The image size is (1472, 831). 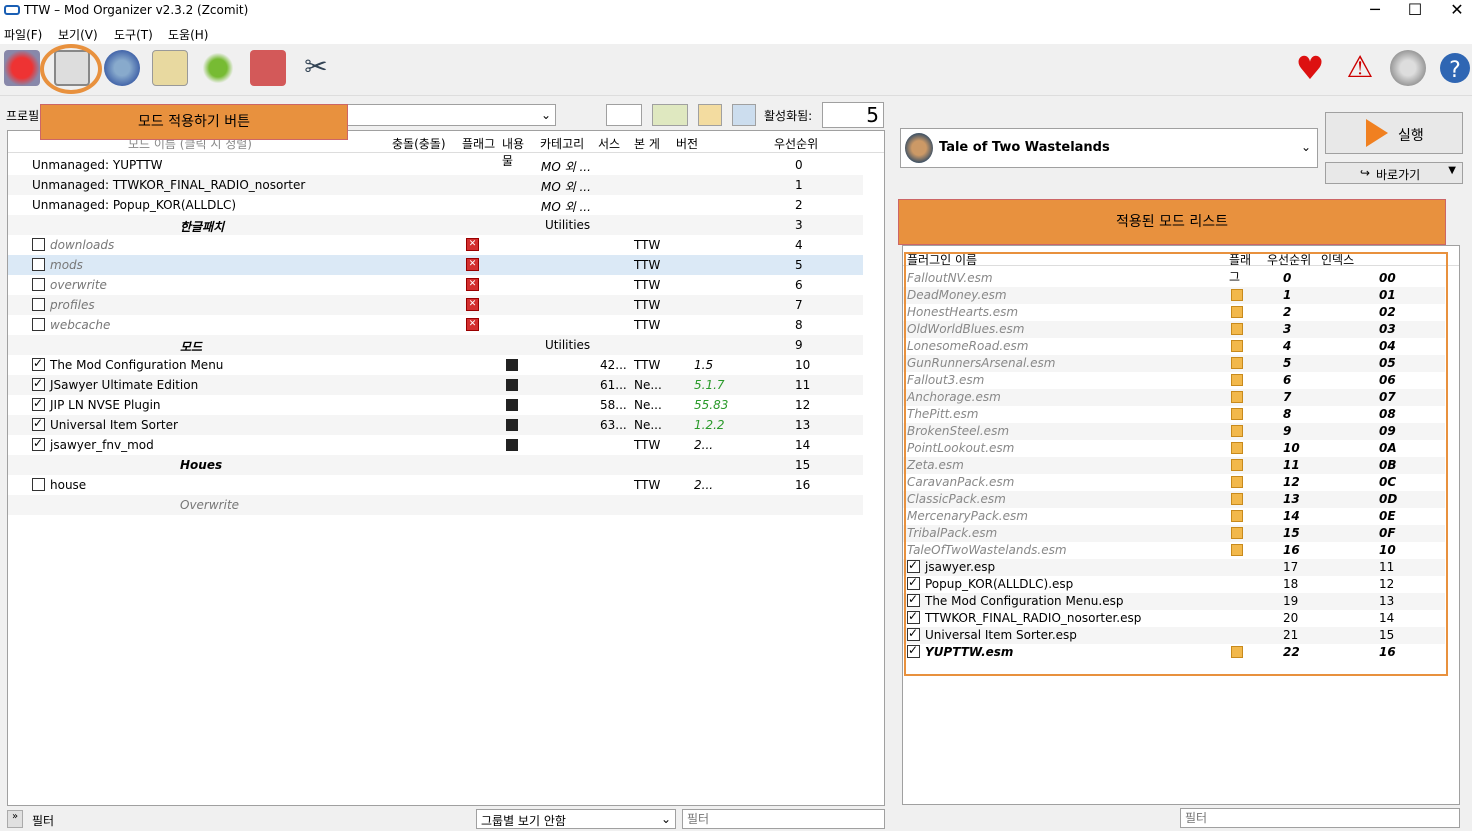 I want to click on col-game: 본 게, so click(x=647, y=143).